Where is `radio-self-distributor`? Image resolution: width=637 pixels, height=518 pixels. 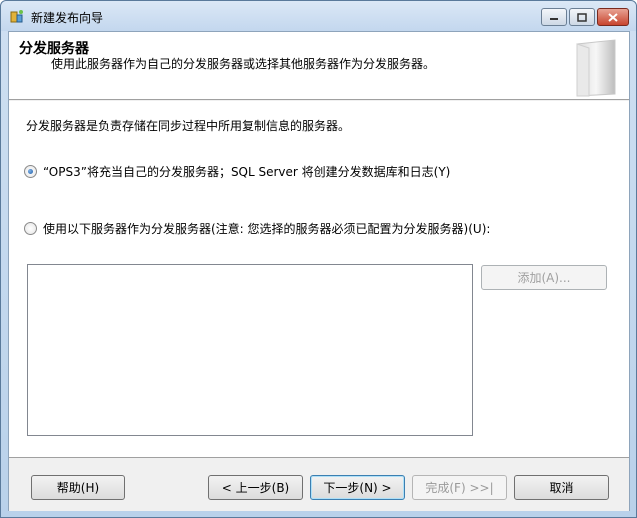
radio-self-distributor is located at coordinates (30, 171).